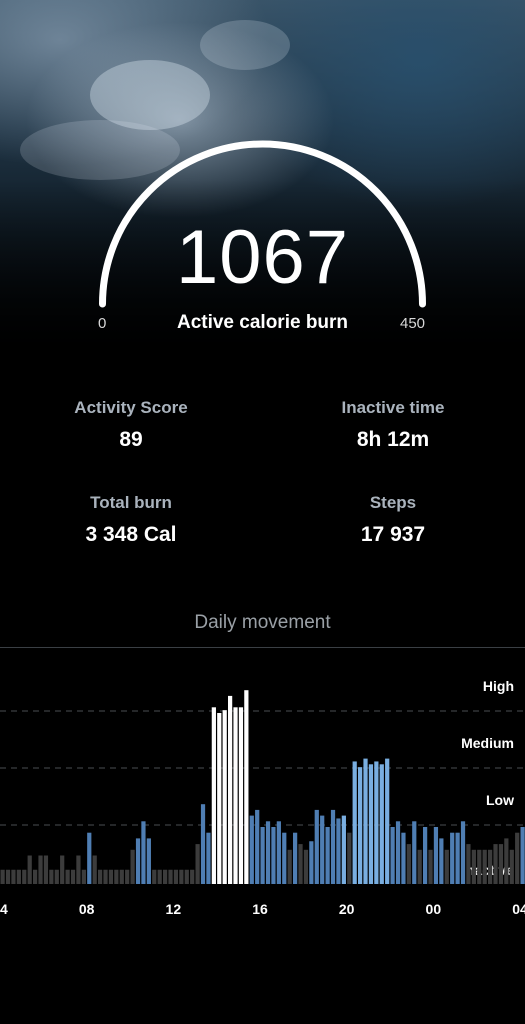 The width and height of the screenshot is (525, 1024). Describe the element at coordinates (131, 502) in the screenshot. I see `stat-label: Total burn` at that location.